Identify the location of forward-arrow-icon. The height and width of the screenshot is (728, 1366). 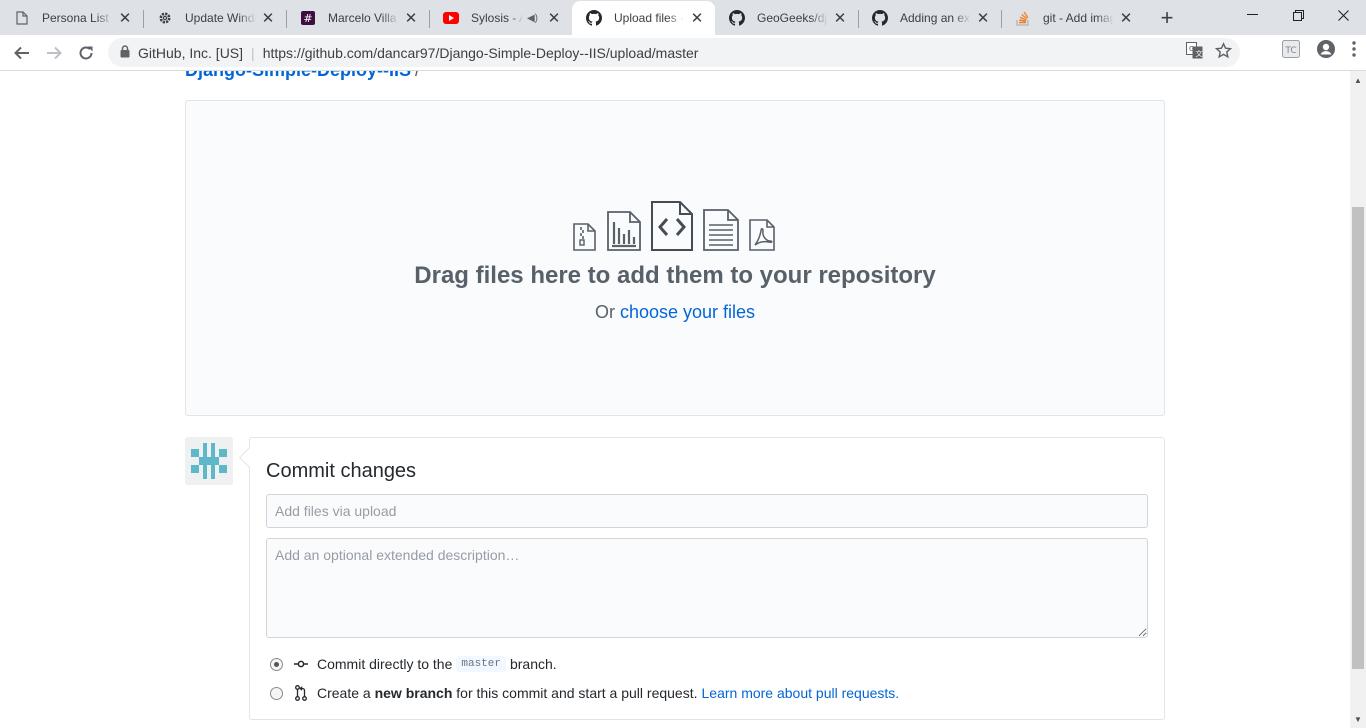
(54, 53).